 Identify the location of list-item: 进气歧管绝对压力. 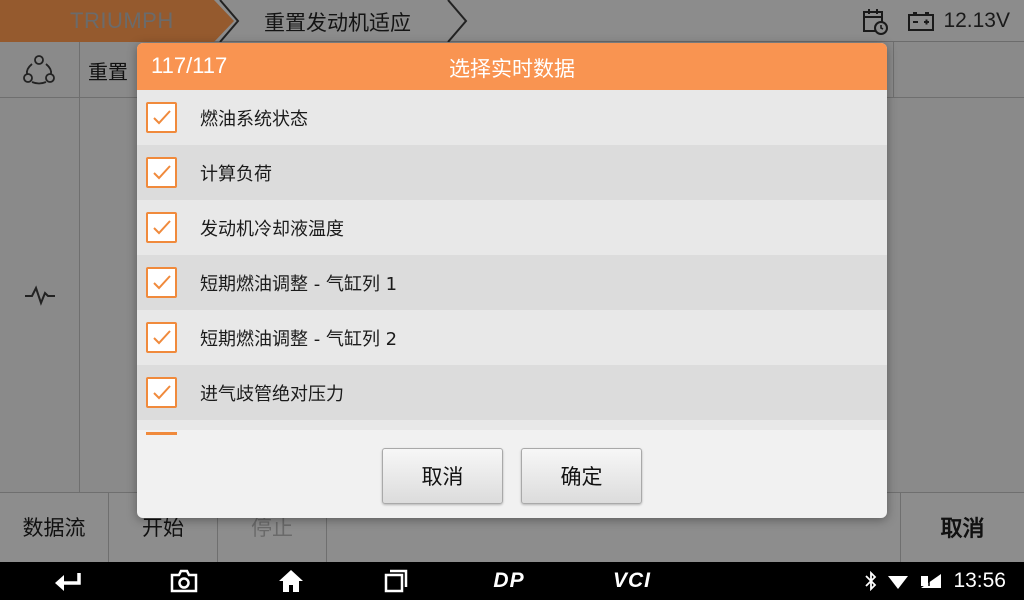
(512, 392).